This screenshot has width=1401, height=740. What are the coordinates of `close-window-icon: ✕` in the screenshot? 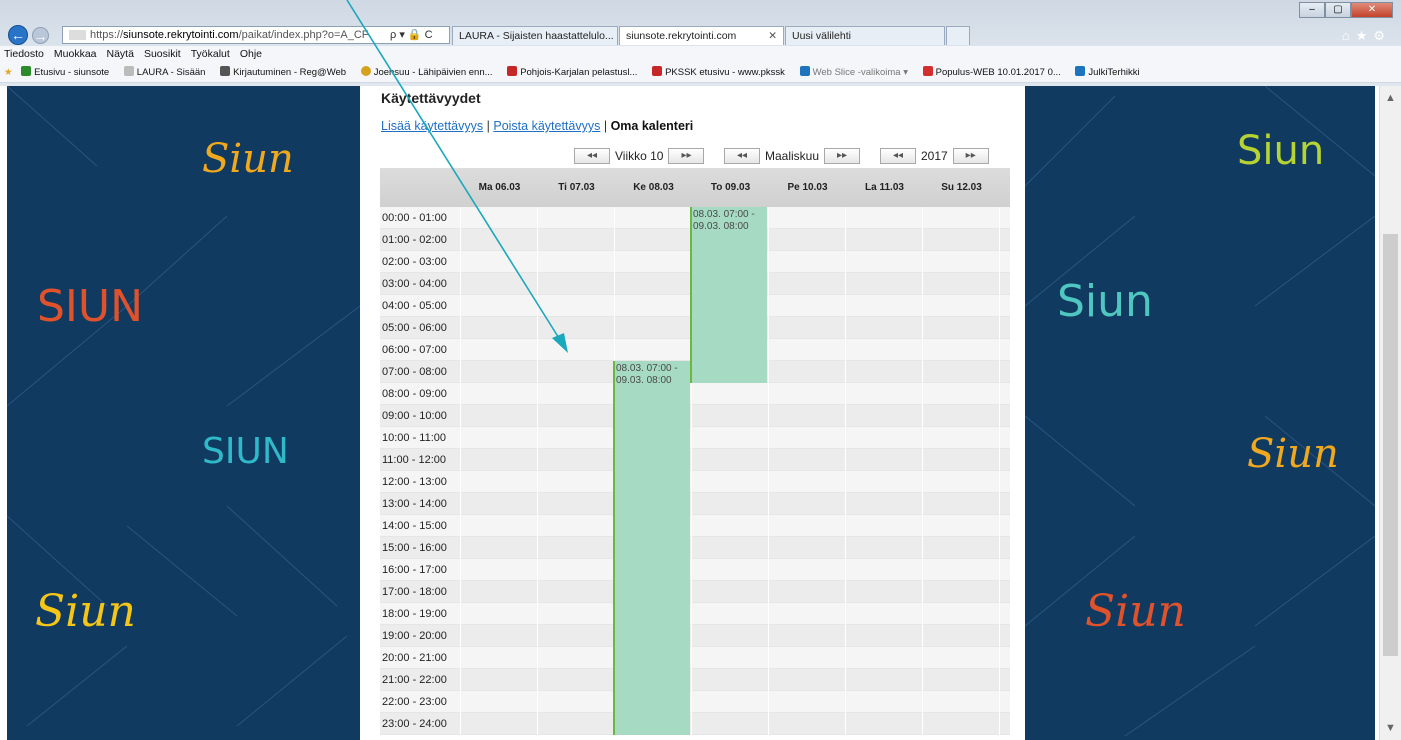 It's located at (1372, 10).